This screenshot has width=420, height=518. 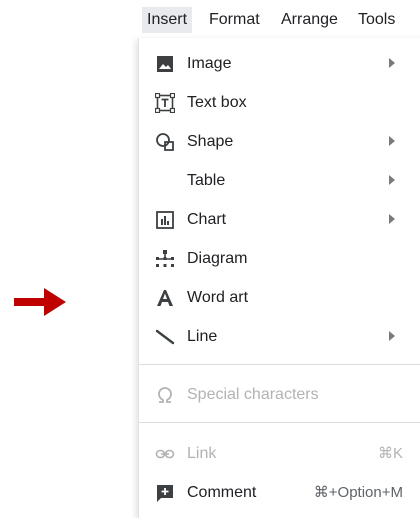 What do you see at coordinates (279, 181) in the screenshot?
I see `menu-item-table: Table` at bounding box center [279, 181].